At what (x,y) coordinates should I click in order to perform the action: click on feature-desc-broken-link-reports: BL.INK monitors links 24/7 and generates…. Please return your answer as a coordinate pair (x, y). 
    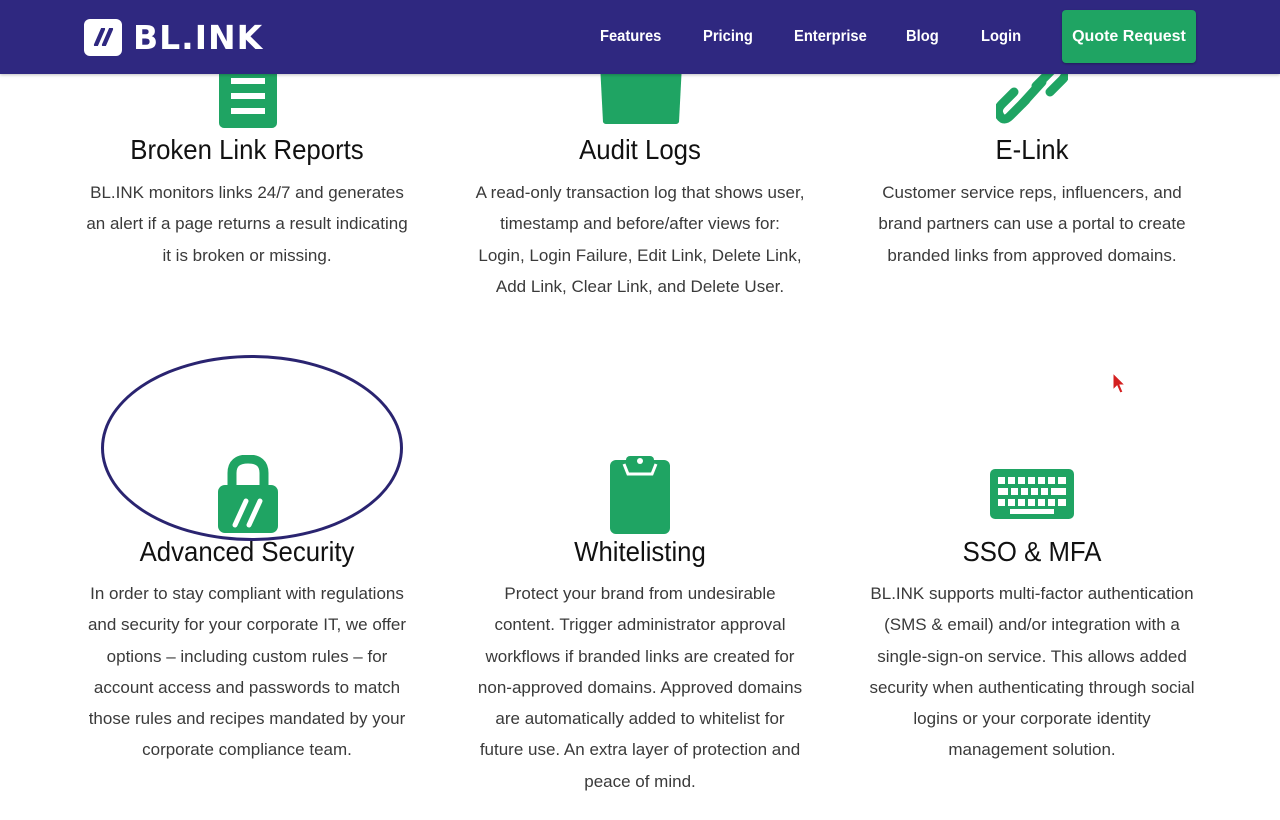
    Looking at the image, I should click on (247, 224).